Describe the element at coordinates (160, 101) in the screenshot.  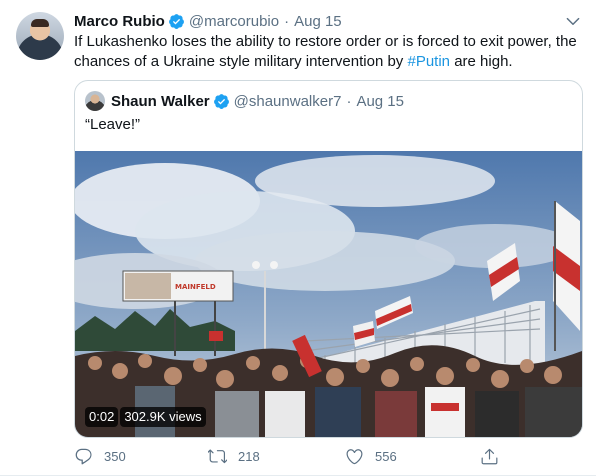
I see `quoted-author-name: Shaun Walker` at that location.